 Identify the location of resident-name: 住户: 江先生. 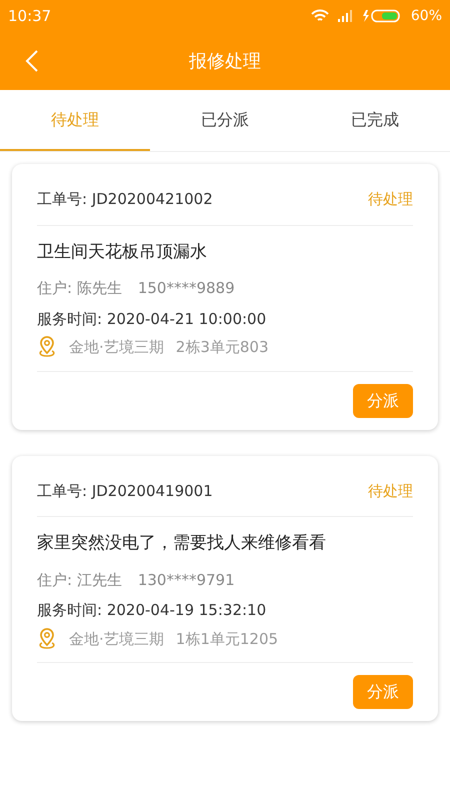
(79, 580).